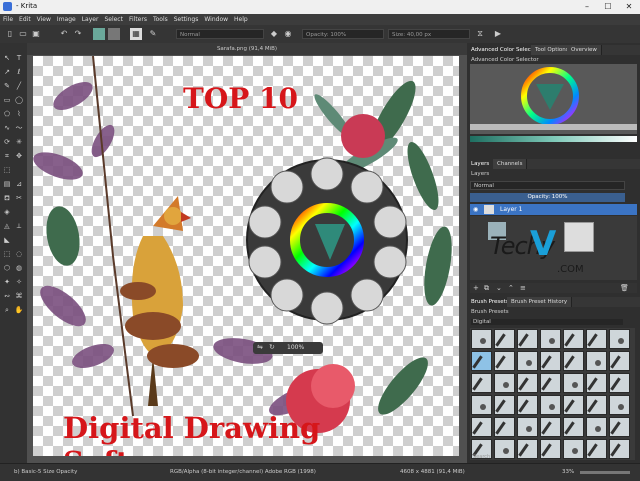 The width and height of the screenshot is (640, 481). What do you see at coordinates (476, 288) in the screenshot?
I see `add-layer-icon: +` at bounding box center [476, 288].